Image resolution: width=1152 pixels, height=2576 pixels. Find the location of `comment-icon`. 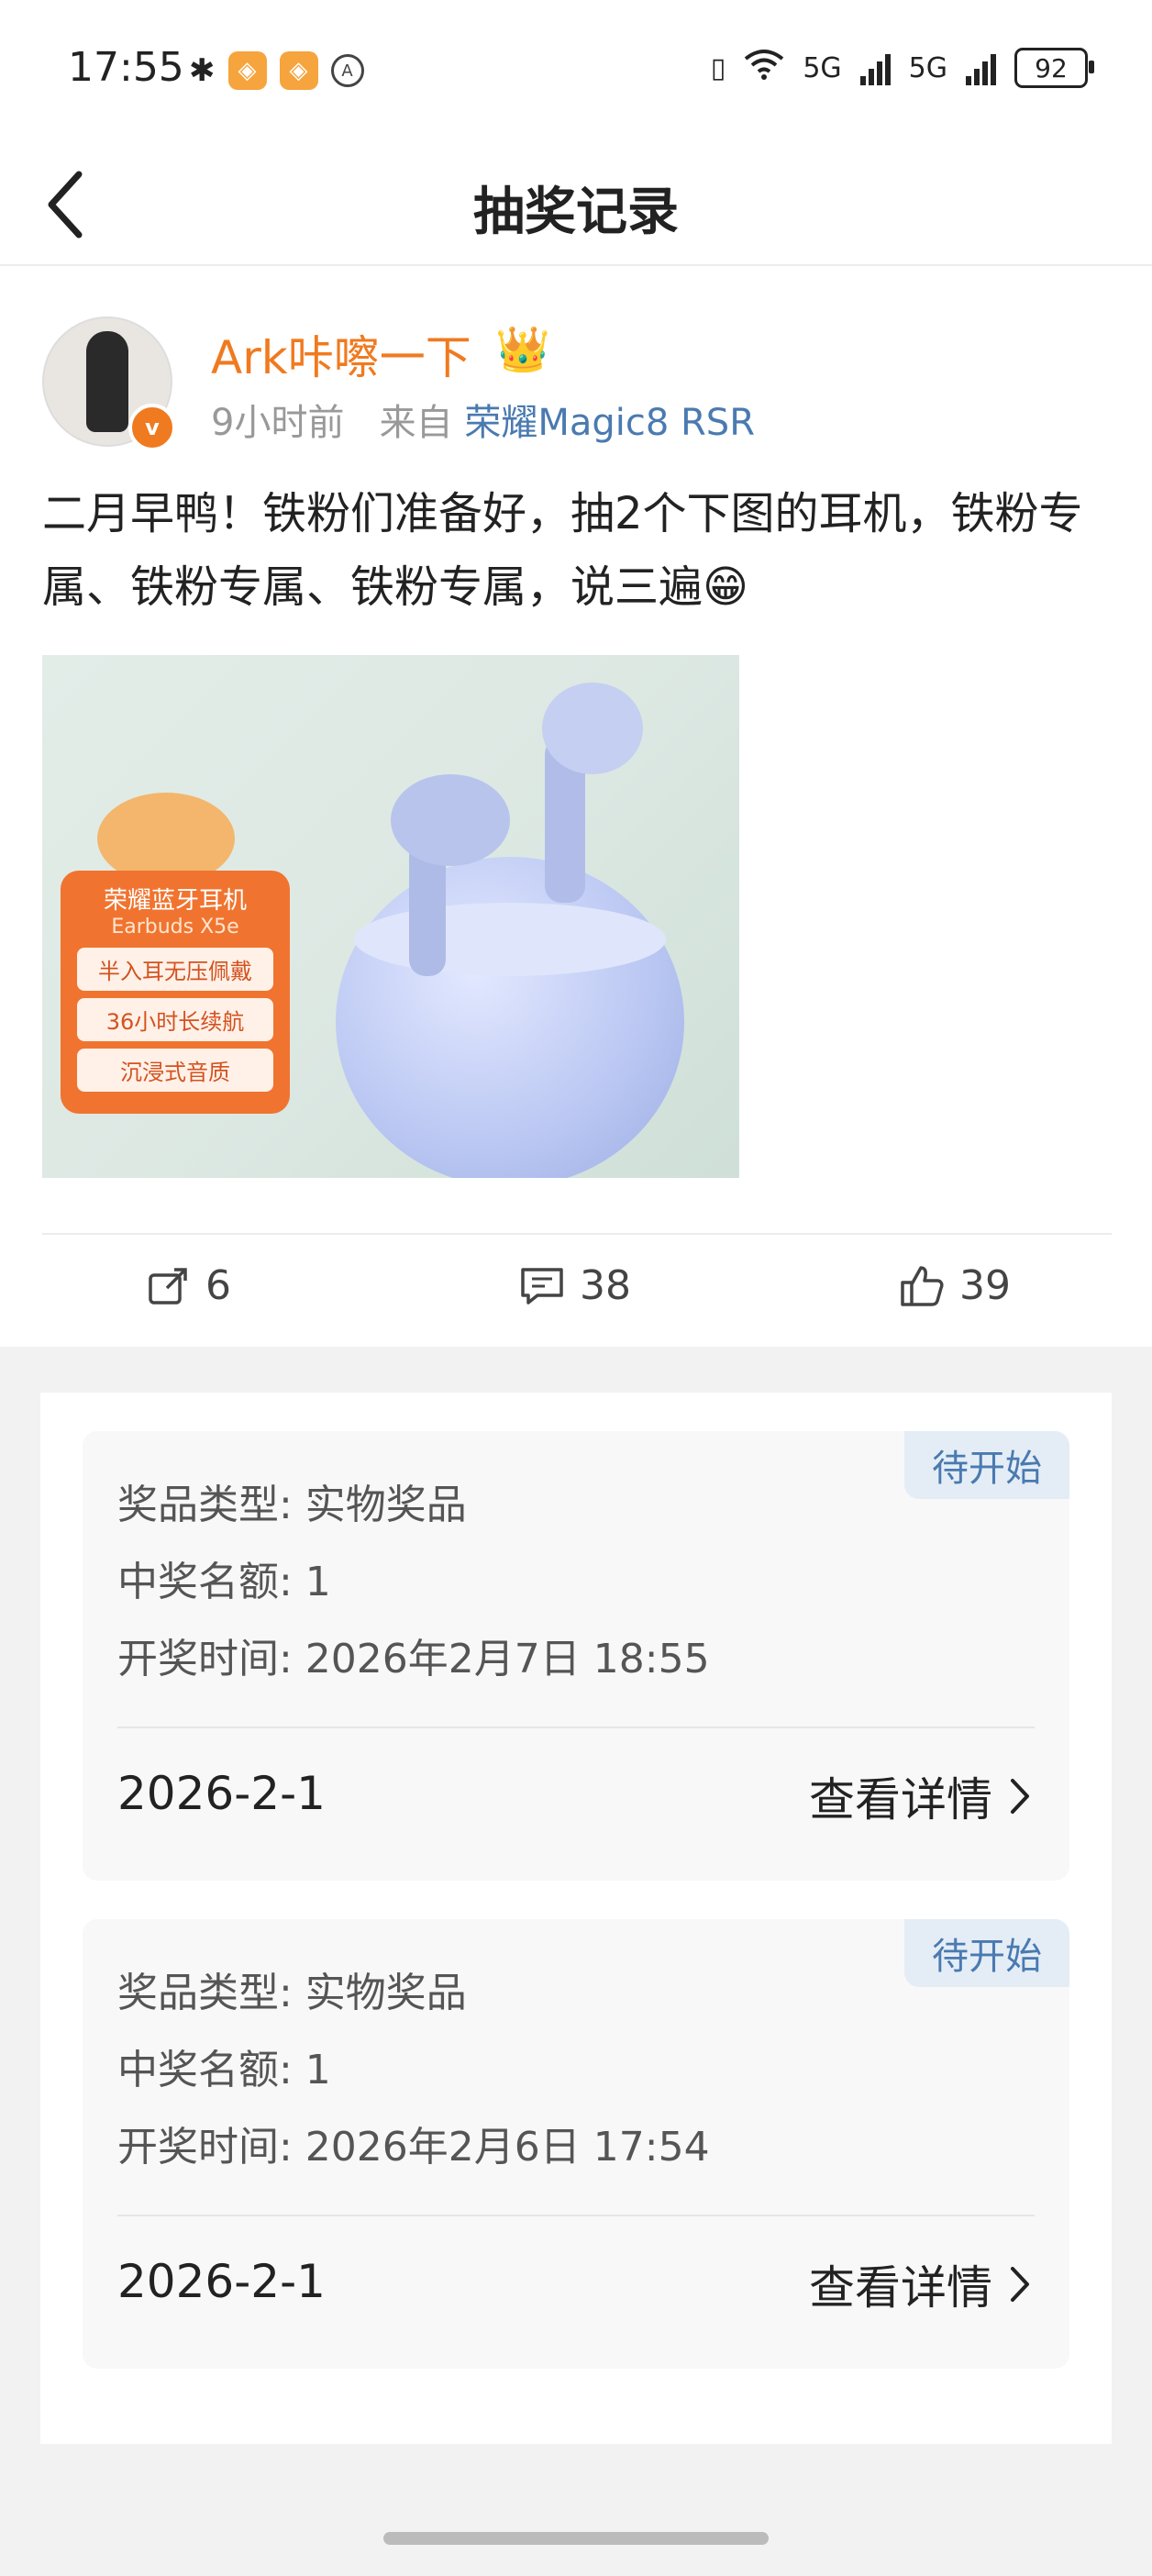

comment-icon is located at coordinates (542, 1286).